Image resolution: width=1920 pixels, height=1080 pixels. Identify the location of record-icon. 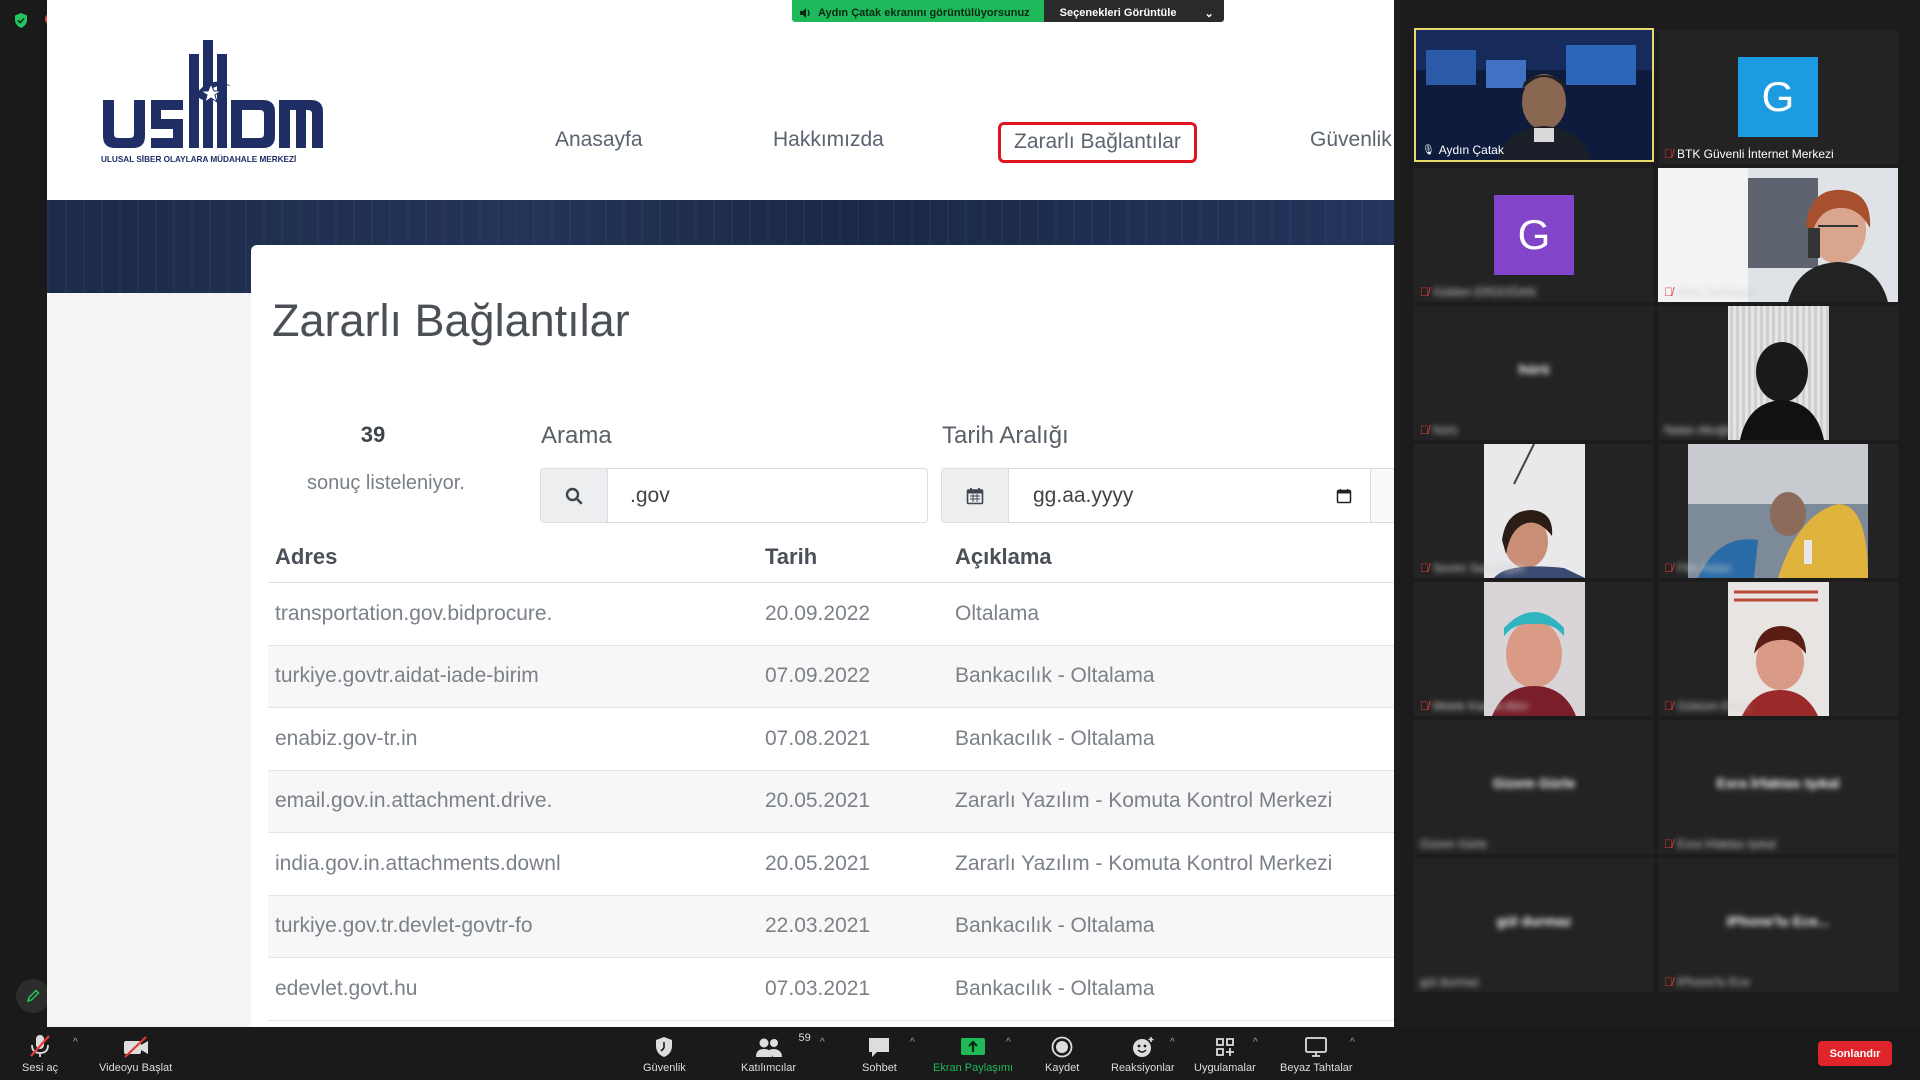
(1062, 1047).